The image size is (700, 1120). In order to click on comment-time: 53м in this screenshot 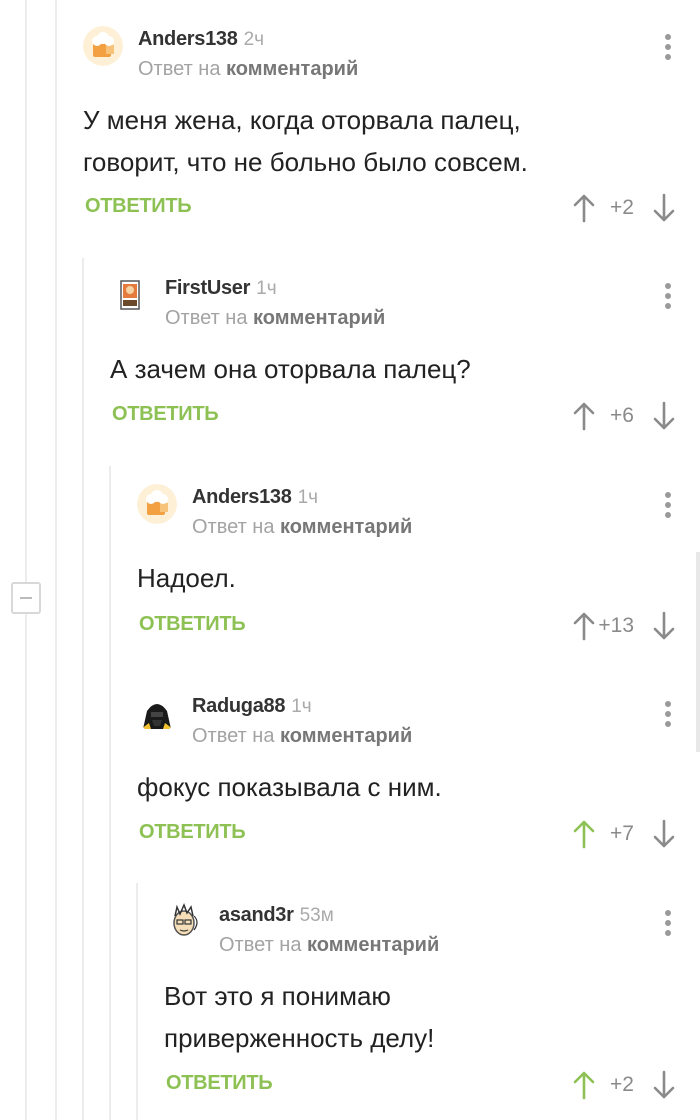, I will do `click(316, 915)`.